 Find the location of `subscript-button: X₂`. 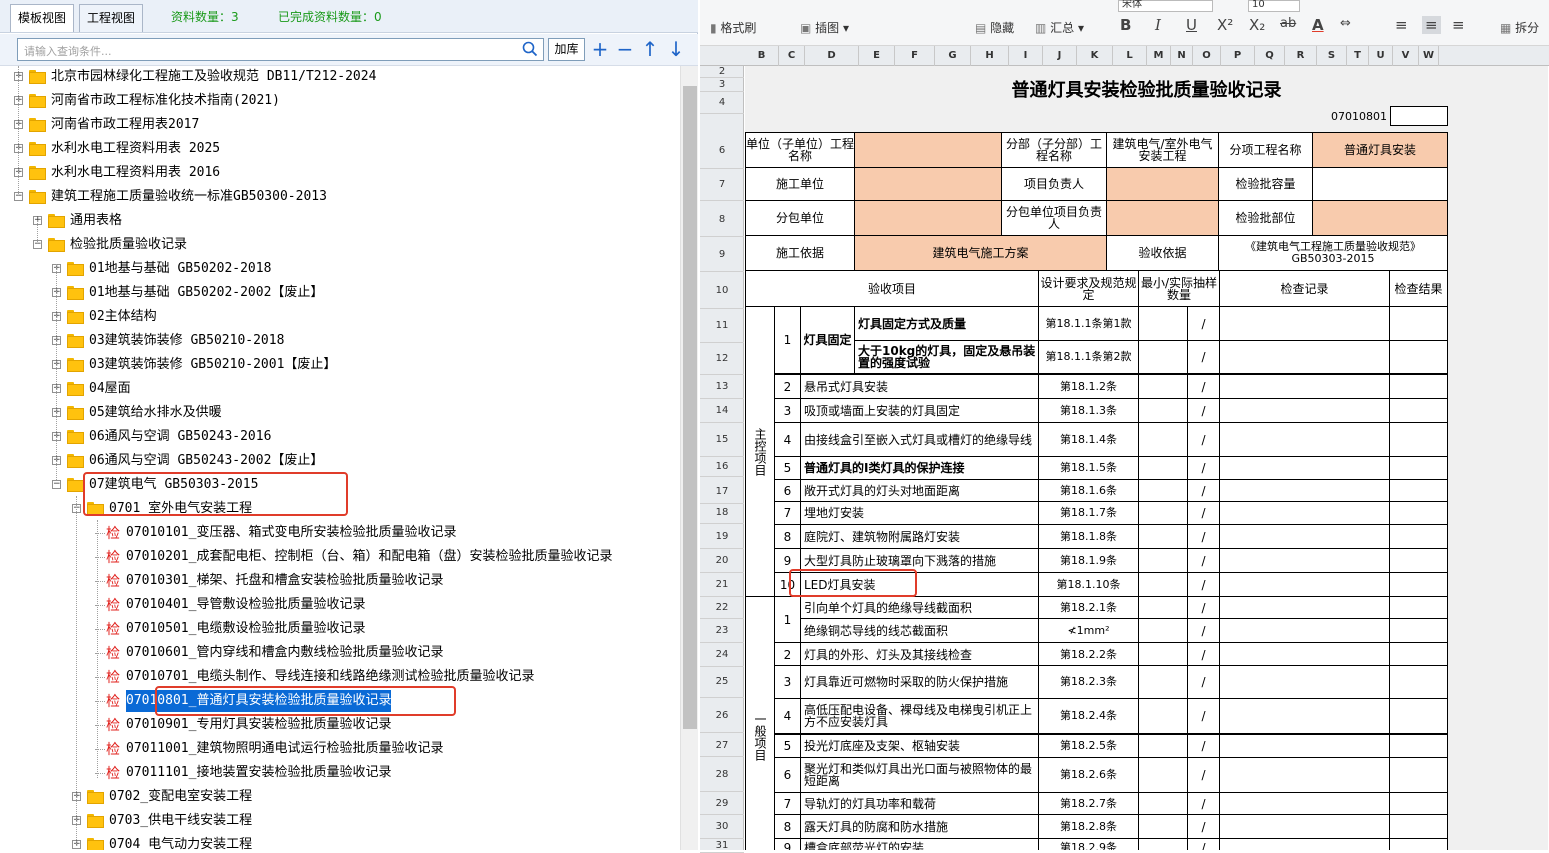

subscript-button: X₂ is located at coordinates (1257, 25).